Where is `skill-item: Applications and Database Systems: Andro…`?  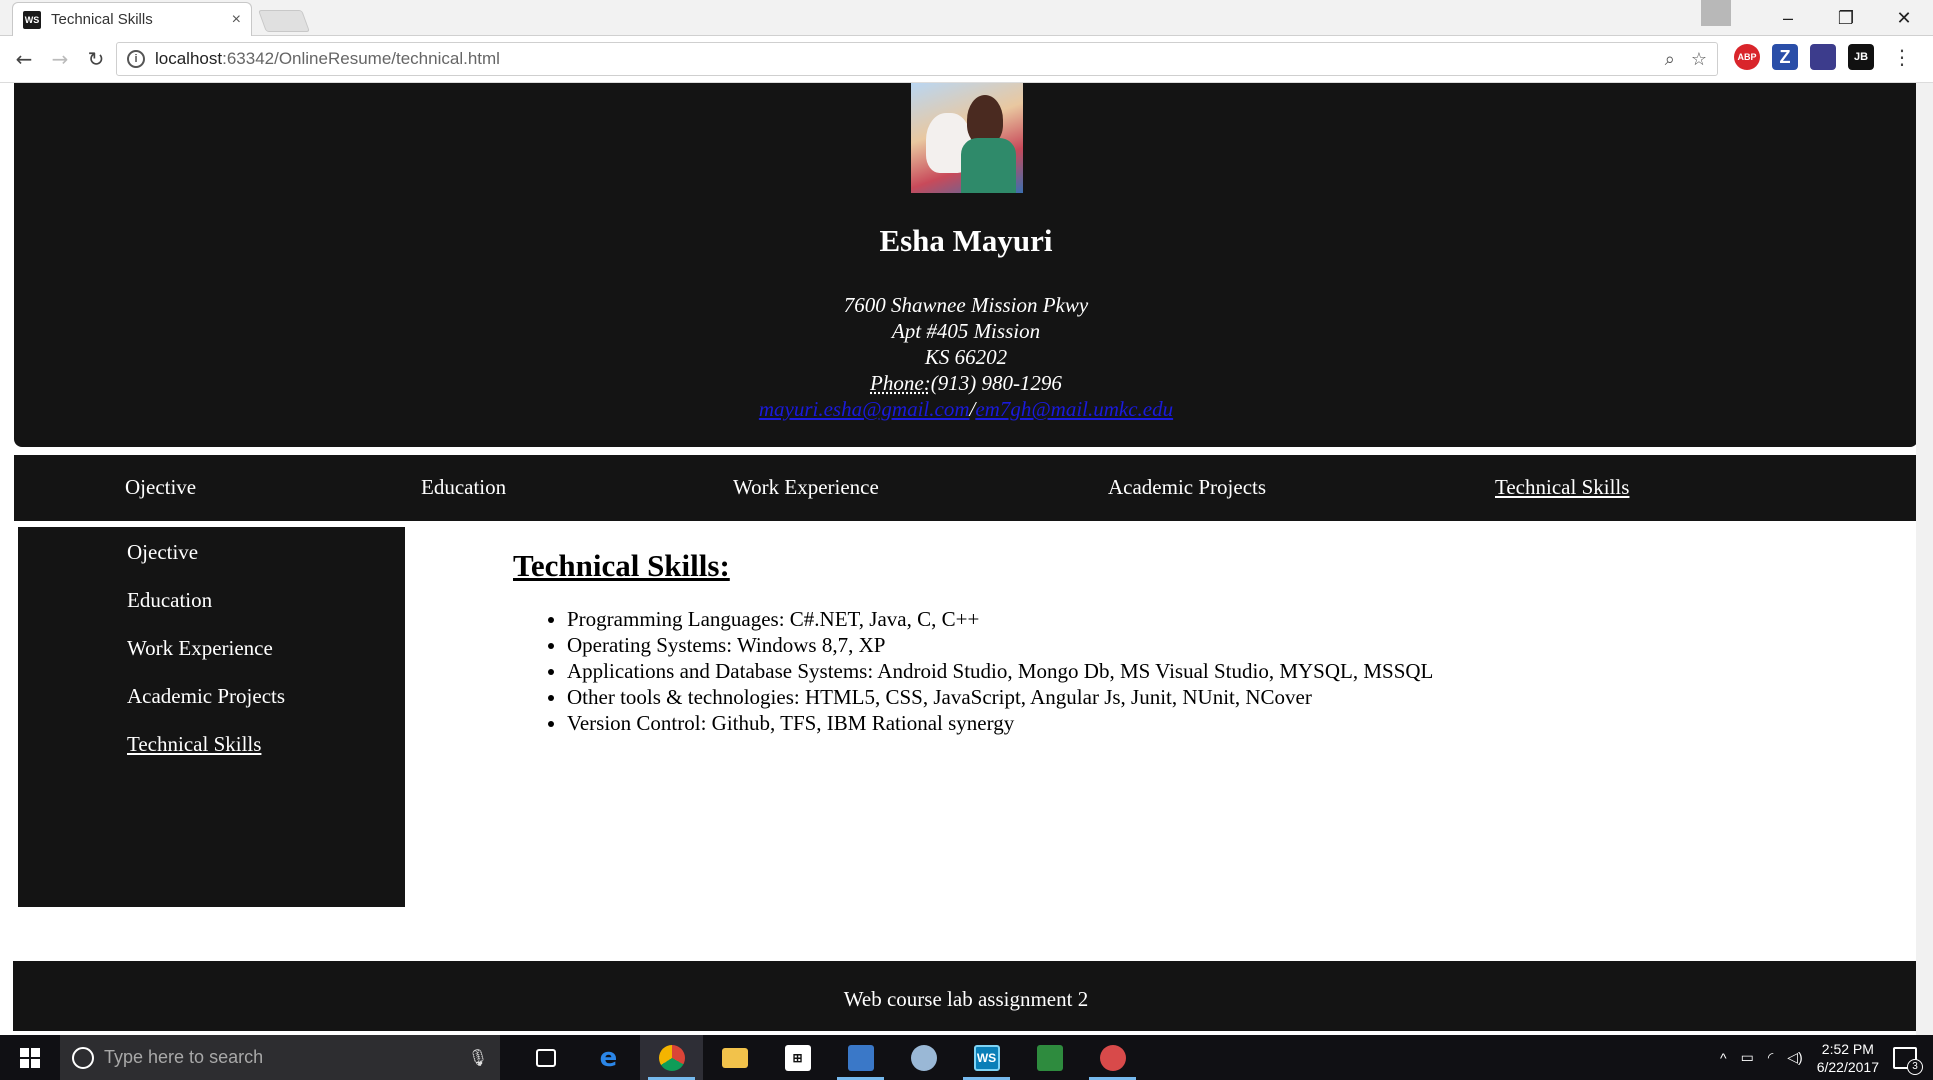 skill-item: Applications and Database Systems: Andro… is located at coordinates (1190, 671).